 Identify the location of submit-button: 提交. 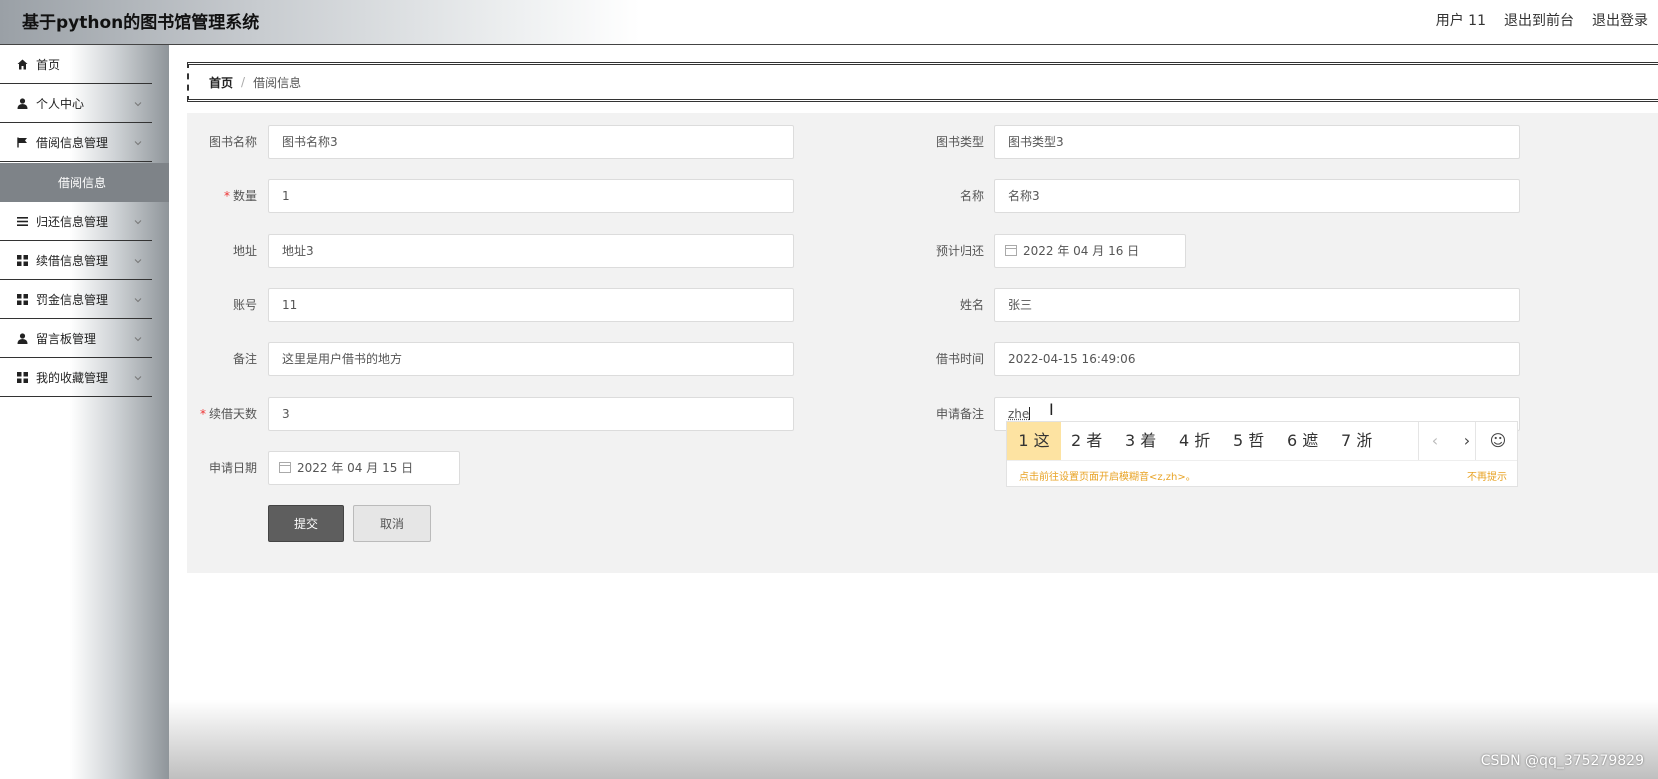
(306, 523).